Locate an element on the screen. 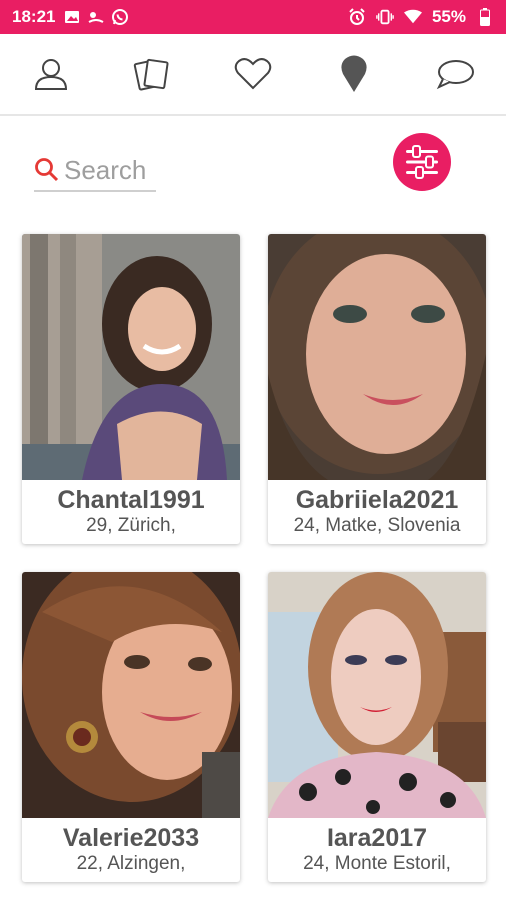 The width and height of the screenshot is (506, 900). heart-icon is located at coordinates (253, 74).